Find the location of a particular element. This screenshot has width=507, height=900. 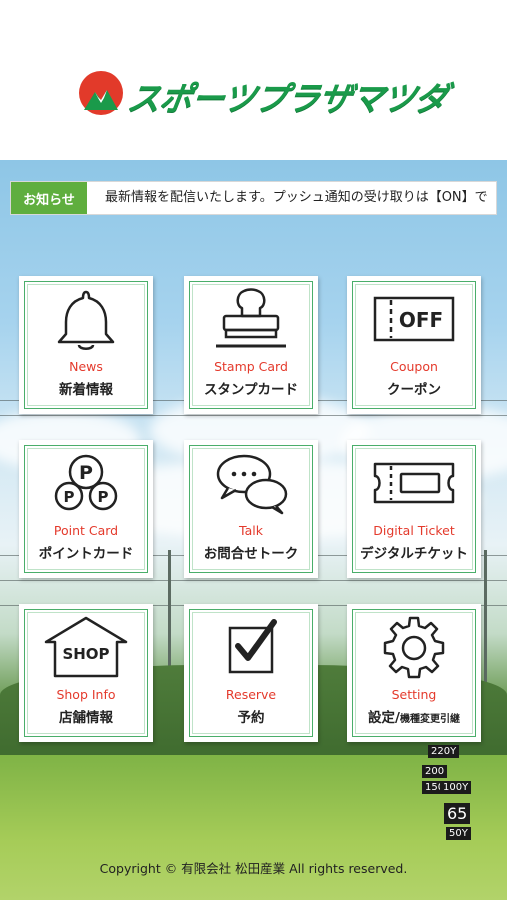

ticket-icon is located at coordinates (414, 483).